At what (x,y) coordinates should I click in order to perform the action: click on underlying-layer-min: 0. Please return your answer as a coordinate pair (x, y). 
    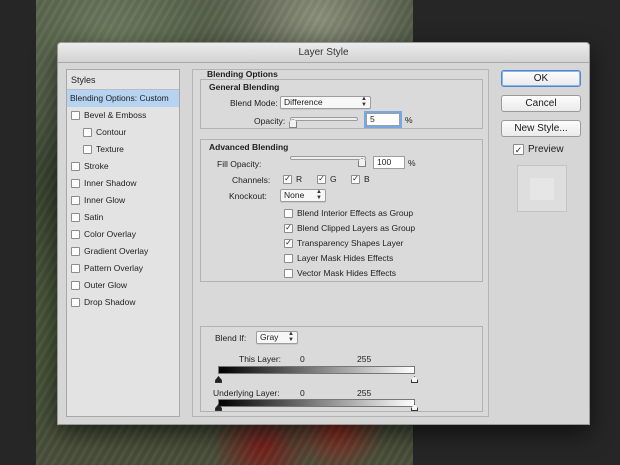
    Looking at the image, I should click on (302, 393).